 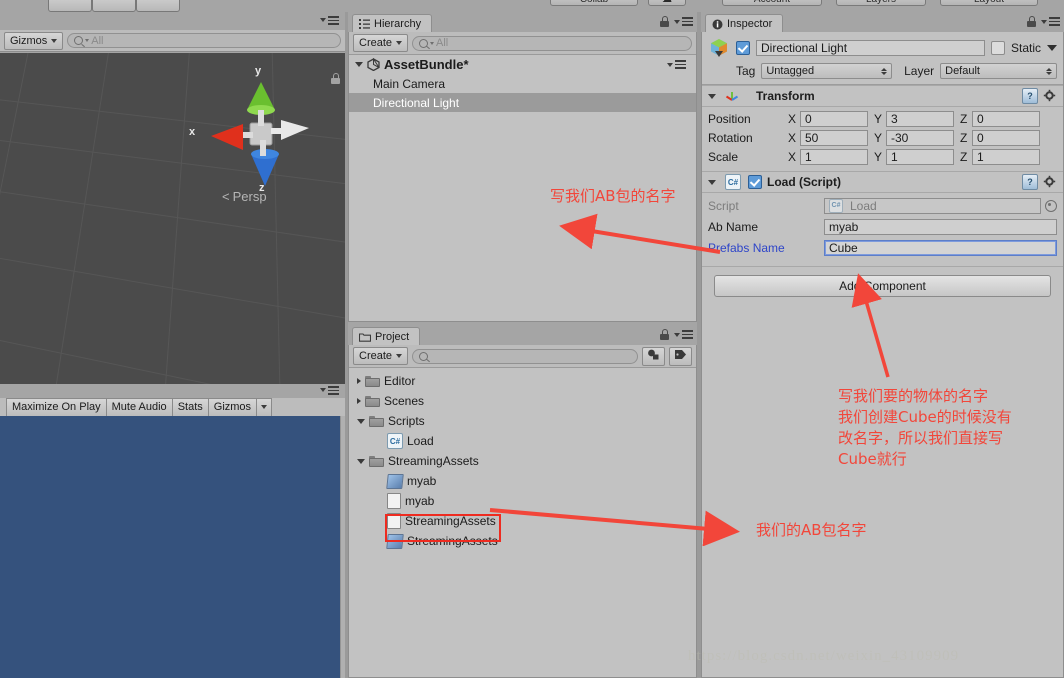 I want to click on project-tabbar: Project, so click(x=522, y=335).